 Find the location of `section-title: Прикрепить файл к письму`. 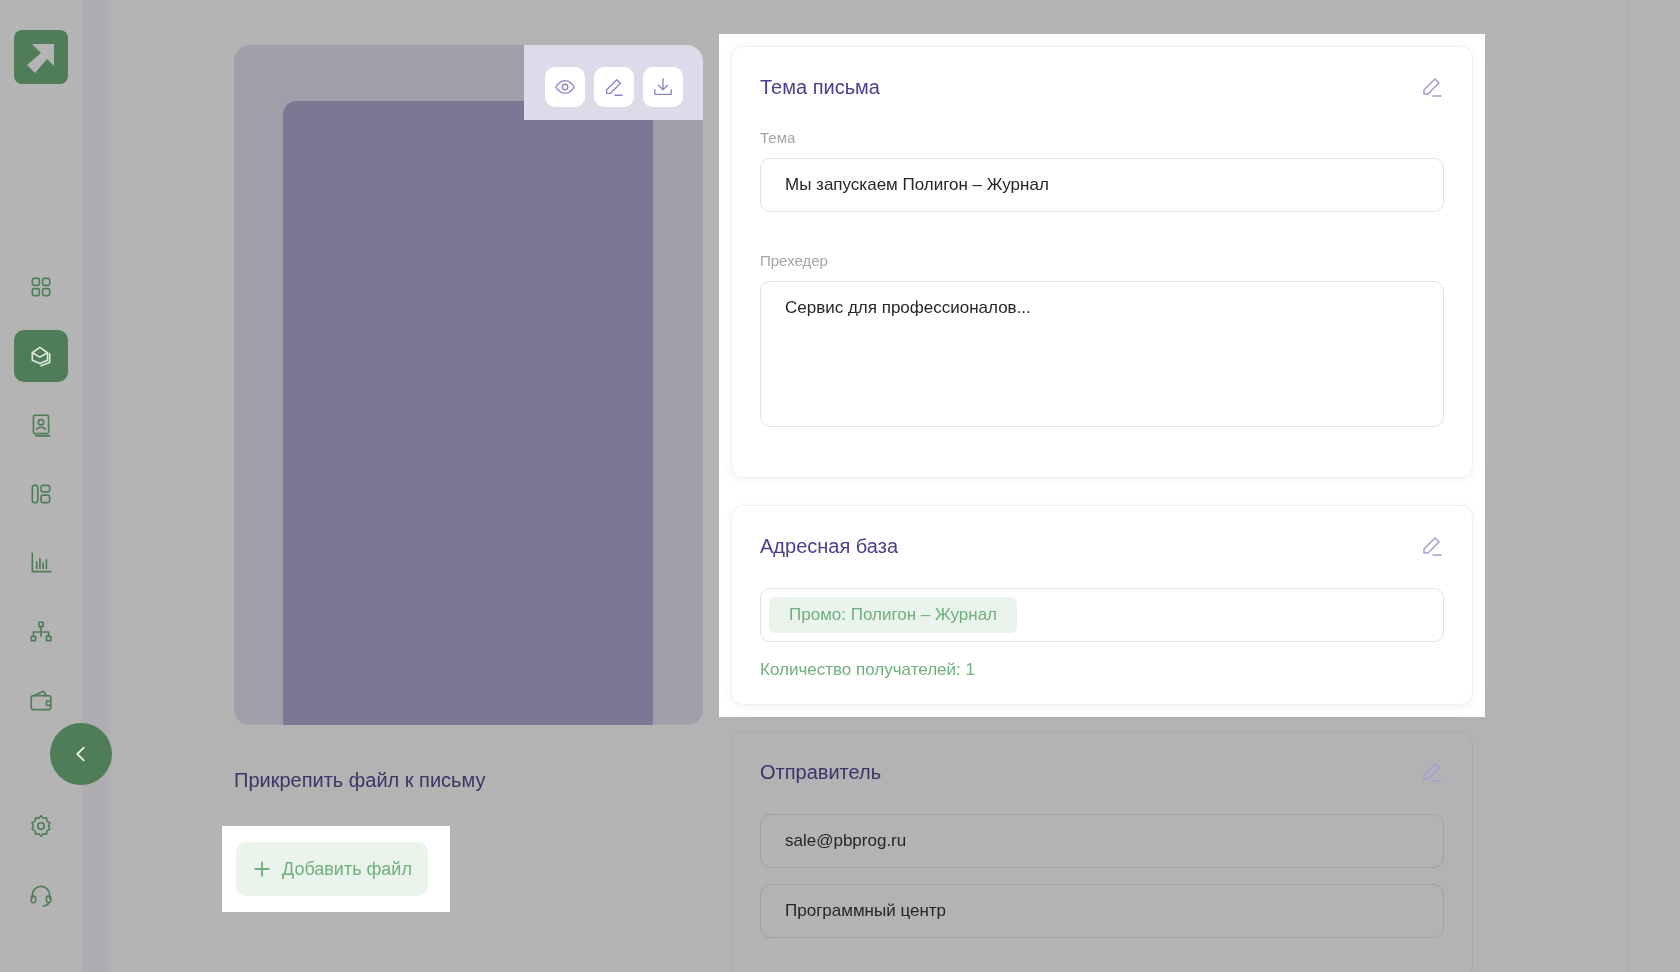

section-title: Прикрепить файл к письму is located at coordinates (360, 780).